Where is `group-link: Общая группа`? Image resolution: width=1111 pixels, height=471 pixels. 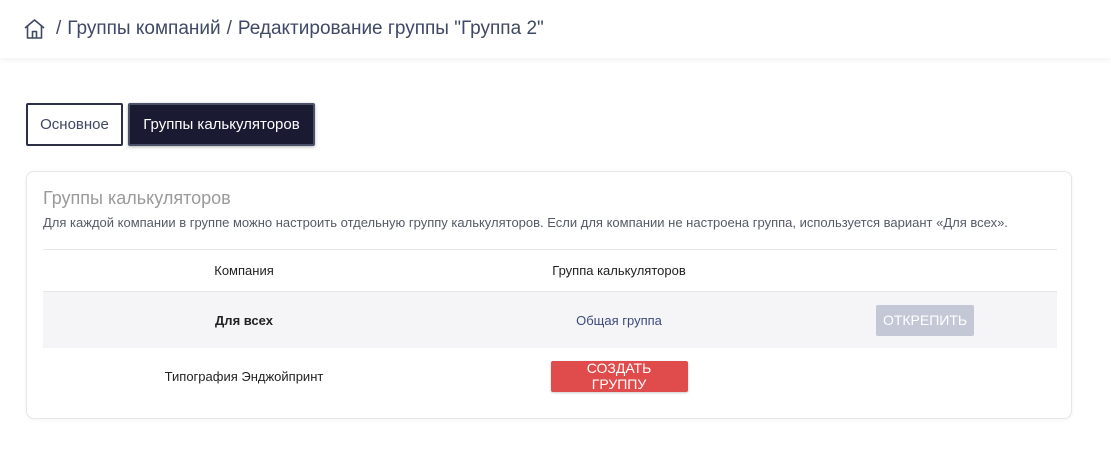 group-link: Общая группа is located at coordinates (619, 320).